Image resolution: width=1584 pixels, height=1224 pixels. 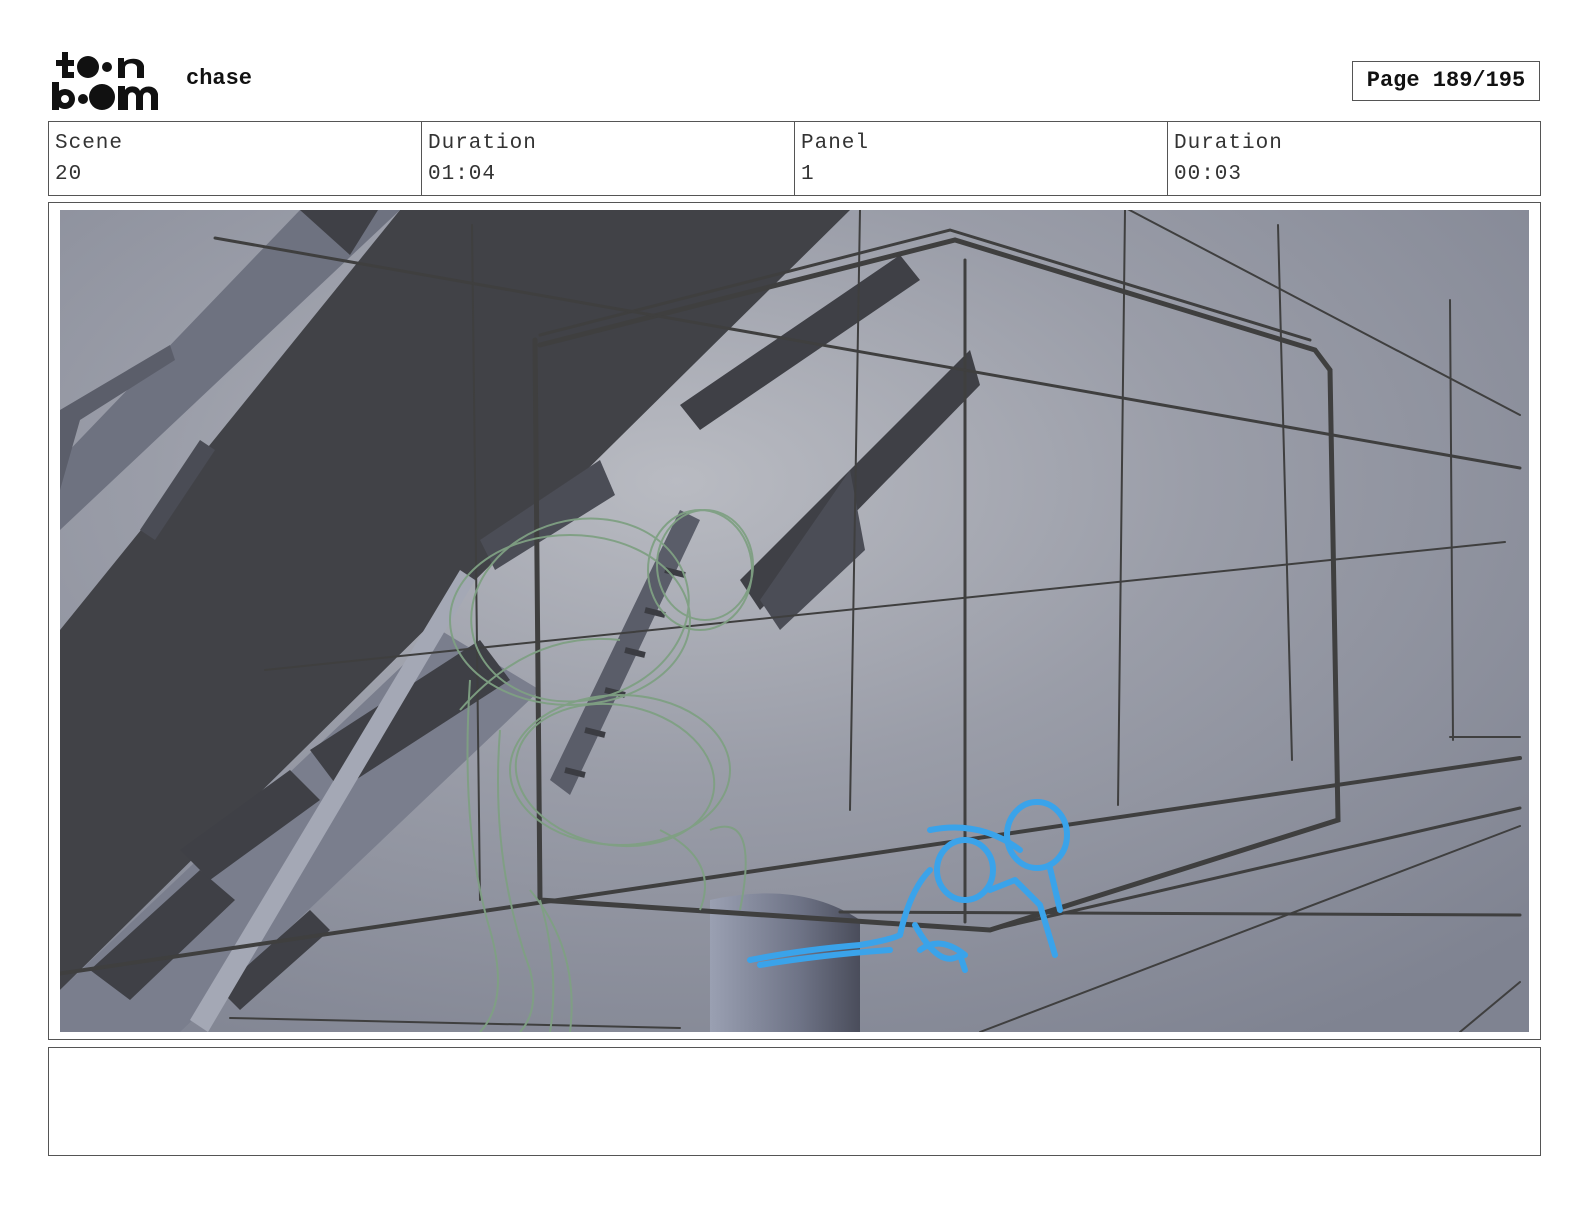 I want to click on scene-label: Scene, so click(x=89, y=143).